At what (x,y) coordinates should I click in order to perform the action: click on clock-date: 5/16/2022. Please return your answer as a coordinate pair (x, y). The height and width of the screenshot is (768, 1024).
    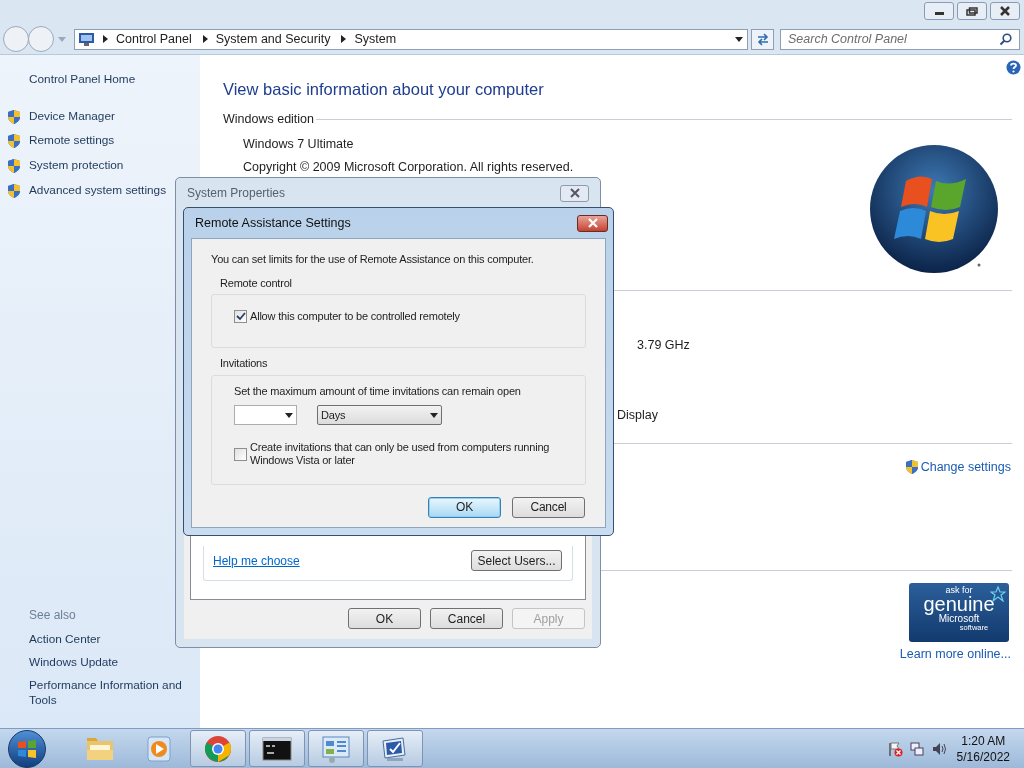
    Looking at the image, I should click on (983, 756).